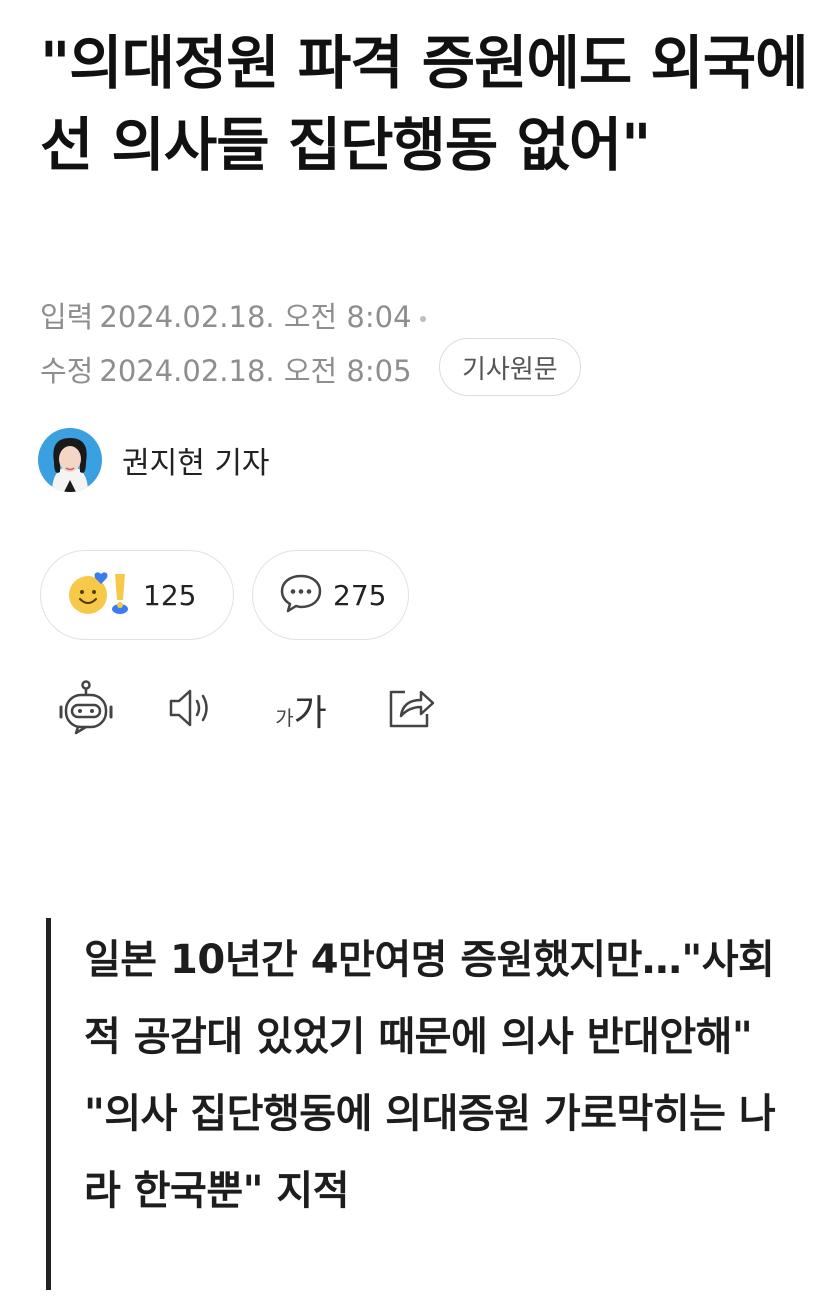 The height and width of the screenshot is (1302, 839). I want to click on share-button, so click(411, 710).